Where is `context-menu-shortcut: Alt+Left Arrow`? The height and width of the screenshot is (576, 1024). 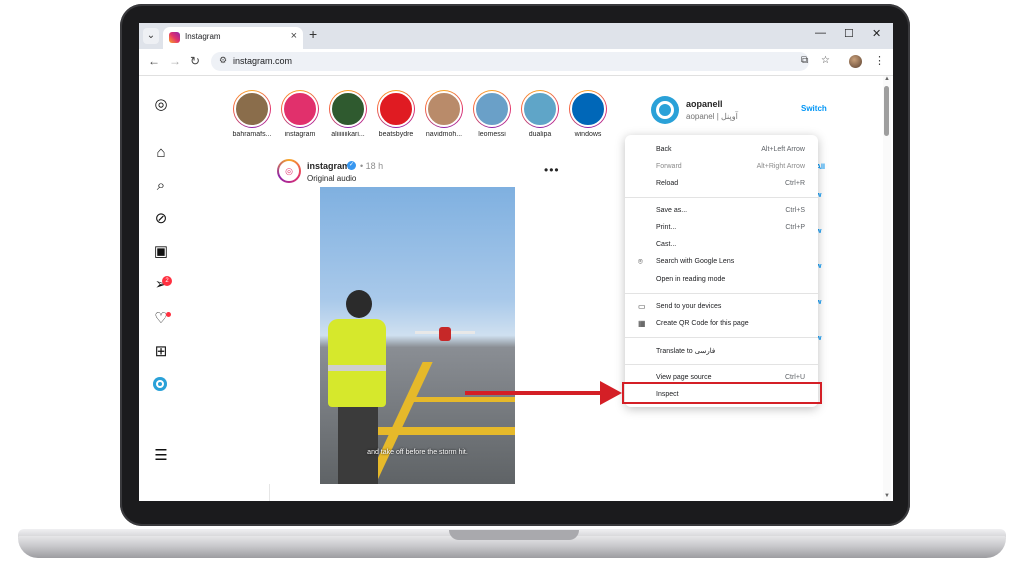 context-menu-shortcut: Alt+Left Arrow is located at coordinates (783, 149).